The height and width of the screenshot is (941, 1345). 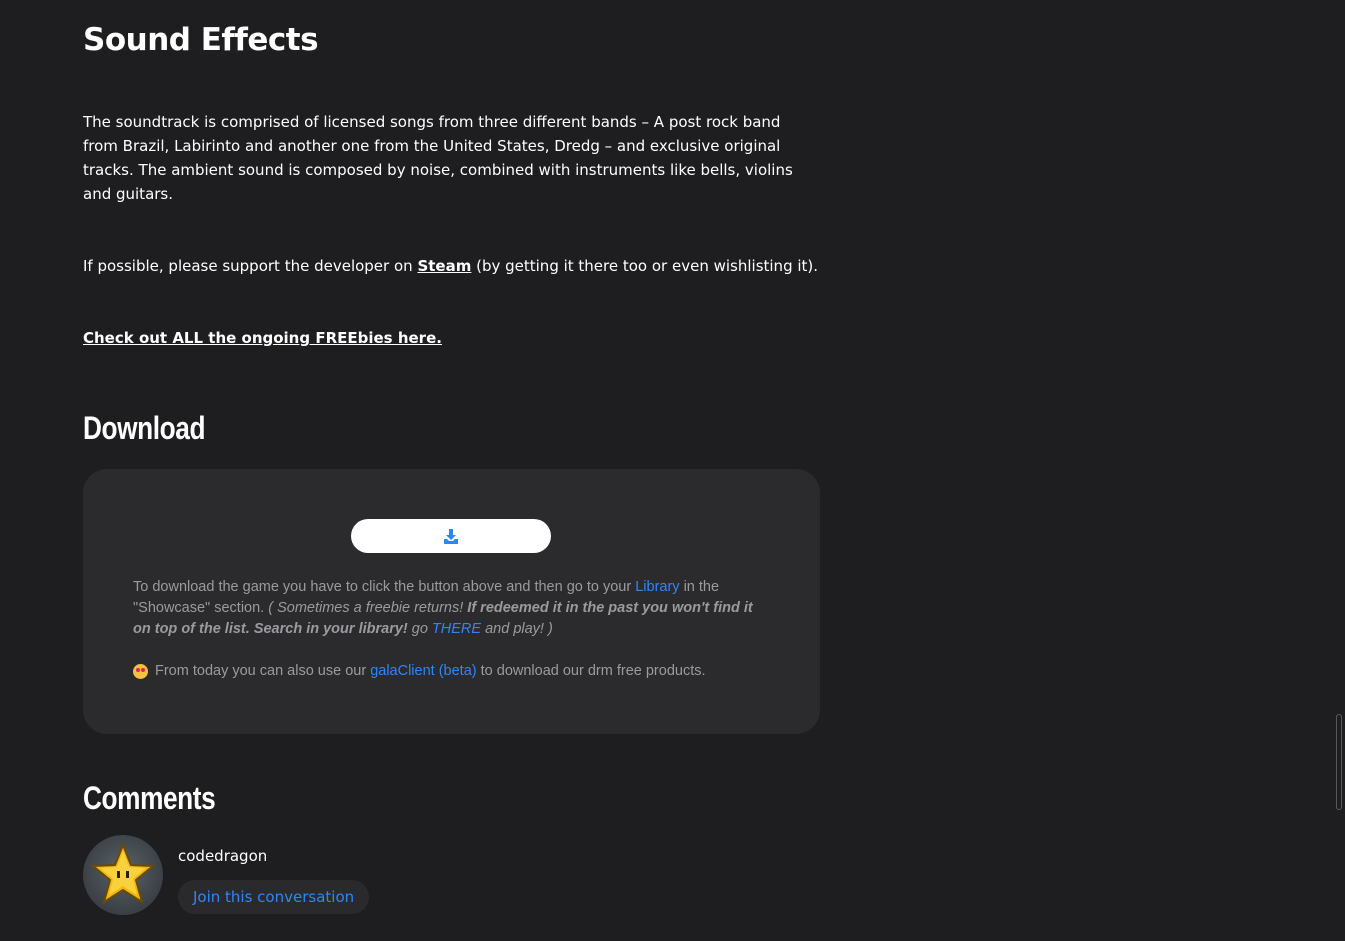 I want to click on sound-effects-title: Sound Effects, so click(x=201, y=40).